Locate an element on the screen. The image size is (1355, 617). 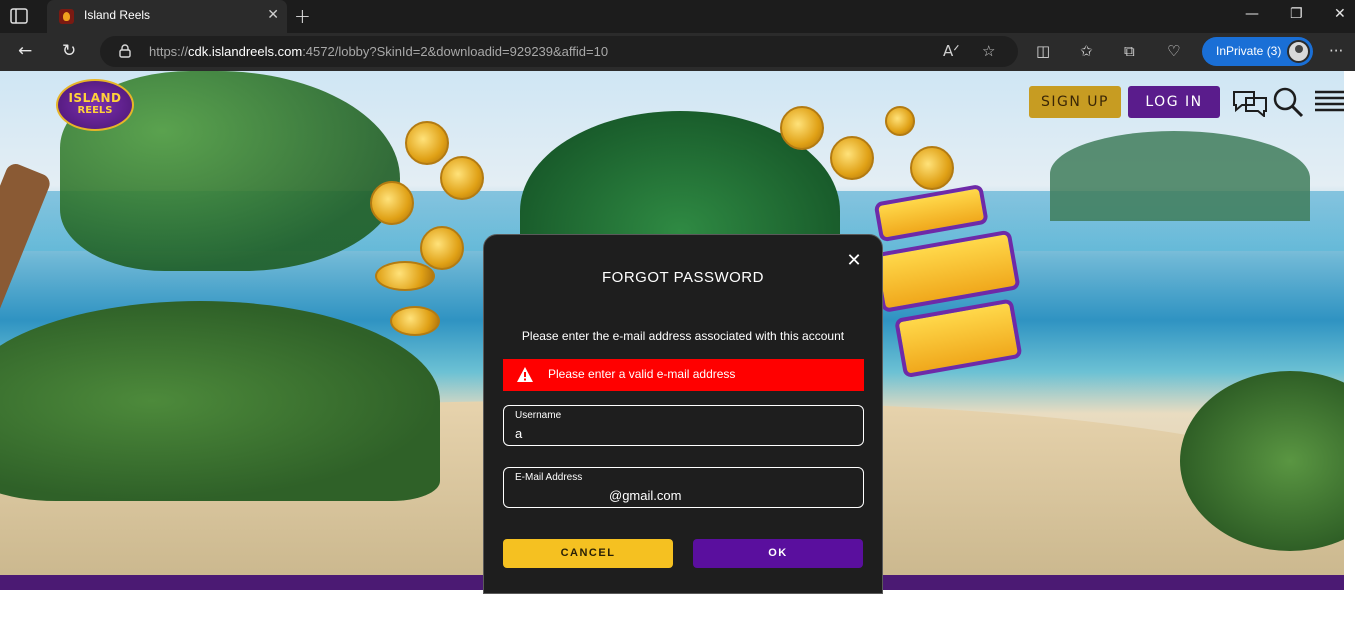
tab-title: Island Reels is located at coordinates (117, 15).